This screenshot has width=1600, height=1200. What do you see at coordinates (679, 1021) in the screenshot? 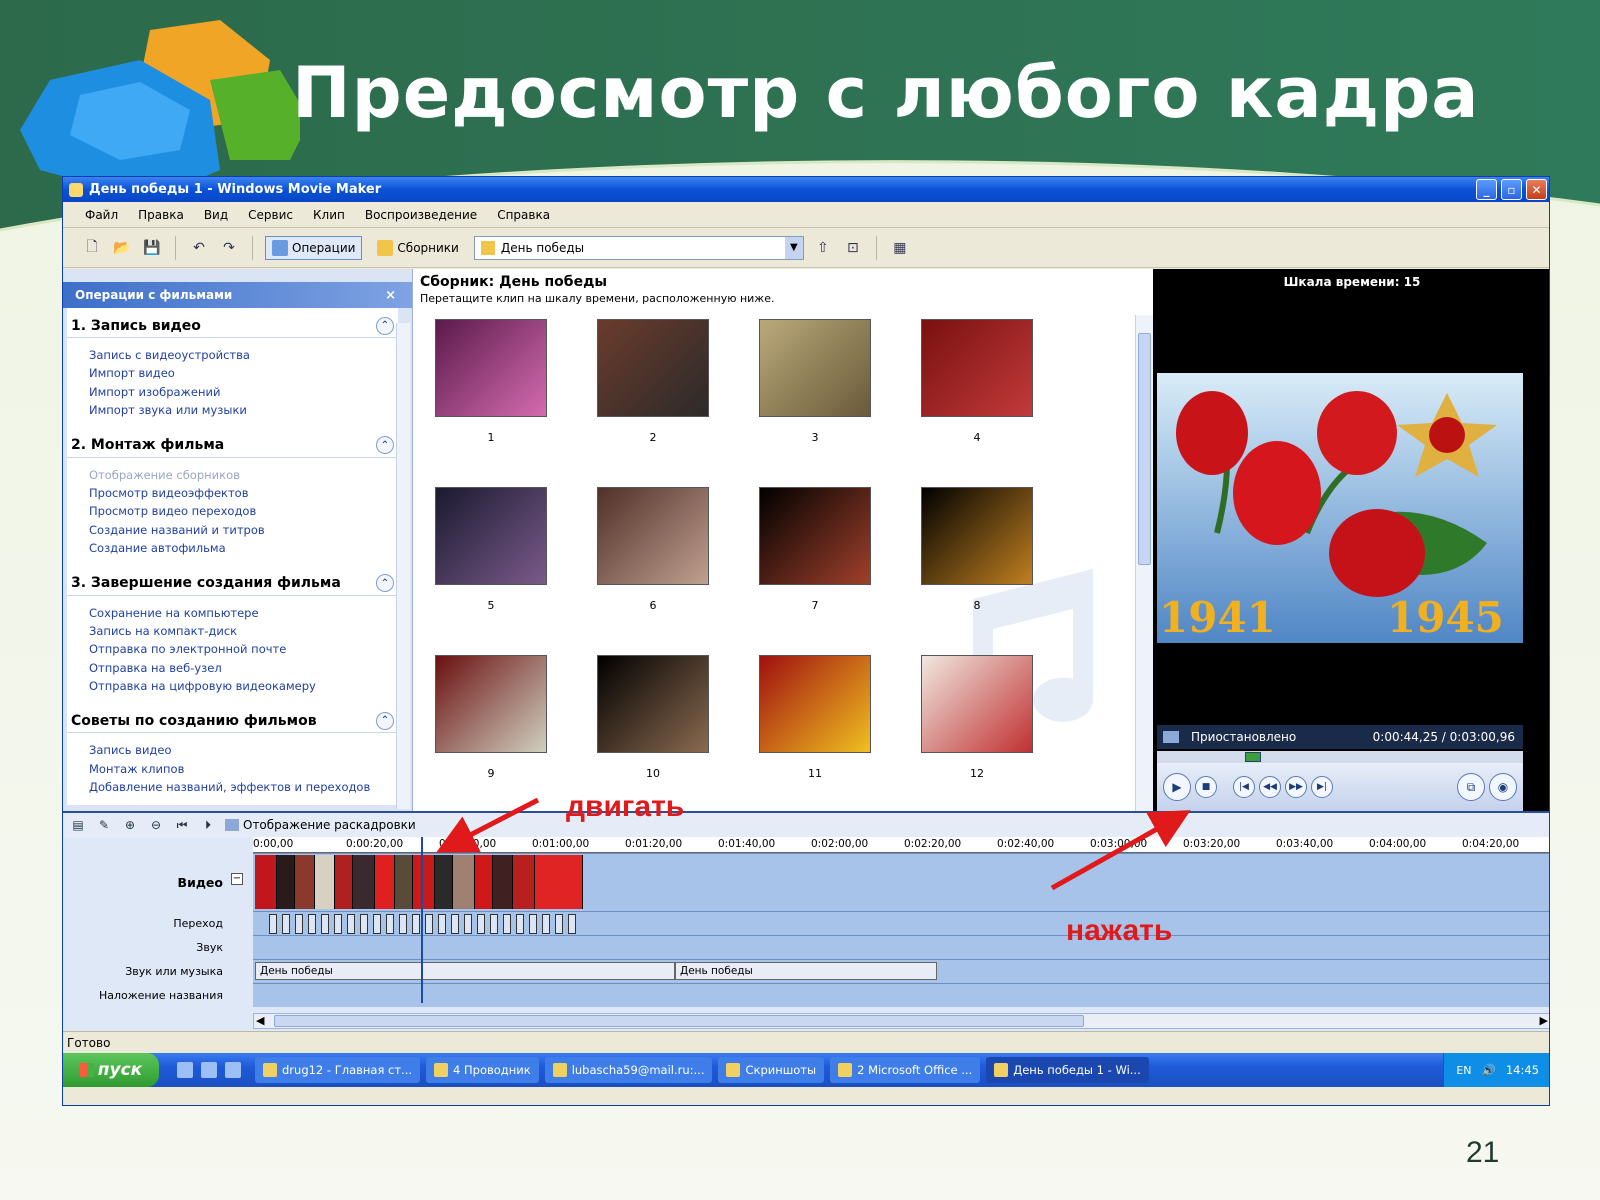
I see `timeline-scroll-thumb` at bounding box center [679, 1021].